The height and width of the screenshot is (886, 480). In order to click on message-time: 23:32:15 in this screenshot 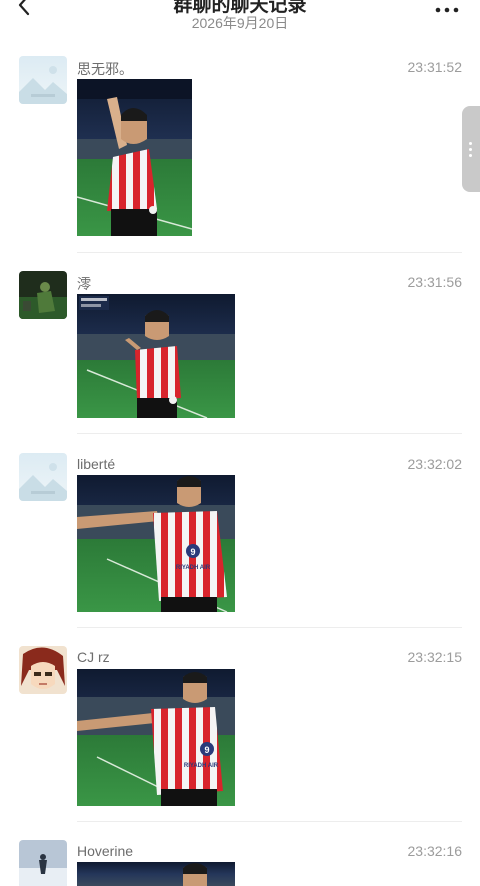, I will do `click(435, 657)`.